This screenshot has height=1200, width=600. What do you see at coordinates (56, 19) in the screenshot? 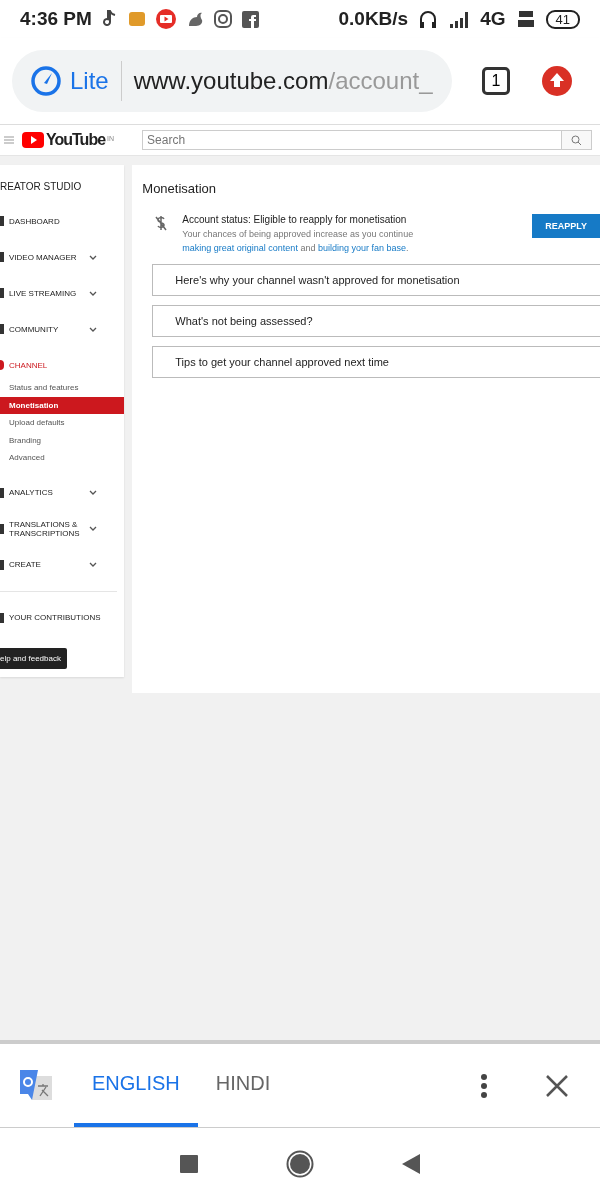
I see `status-time: 4:36 PM` at bounding box center [56, 19].